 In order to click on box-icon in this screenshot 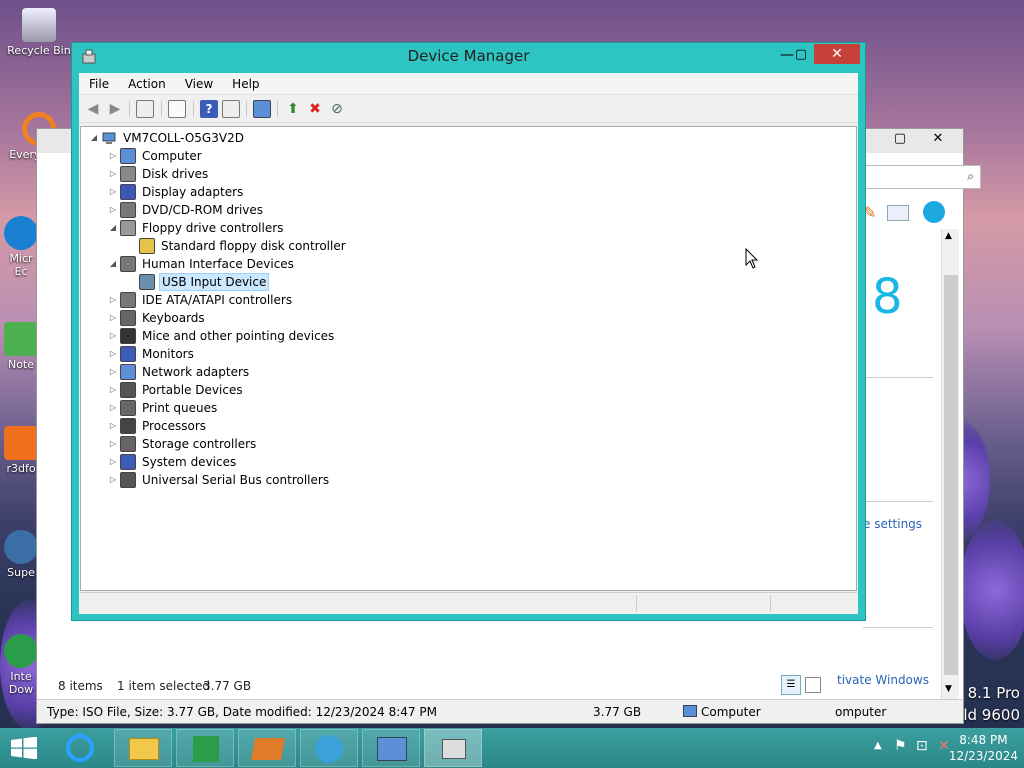, I will do `click(268, 749)`.